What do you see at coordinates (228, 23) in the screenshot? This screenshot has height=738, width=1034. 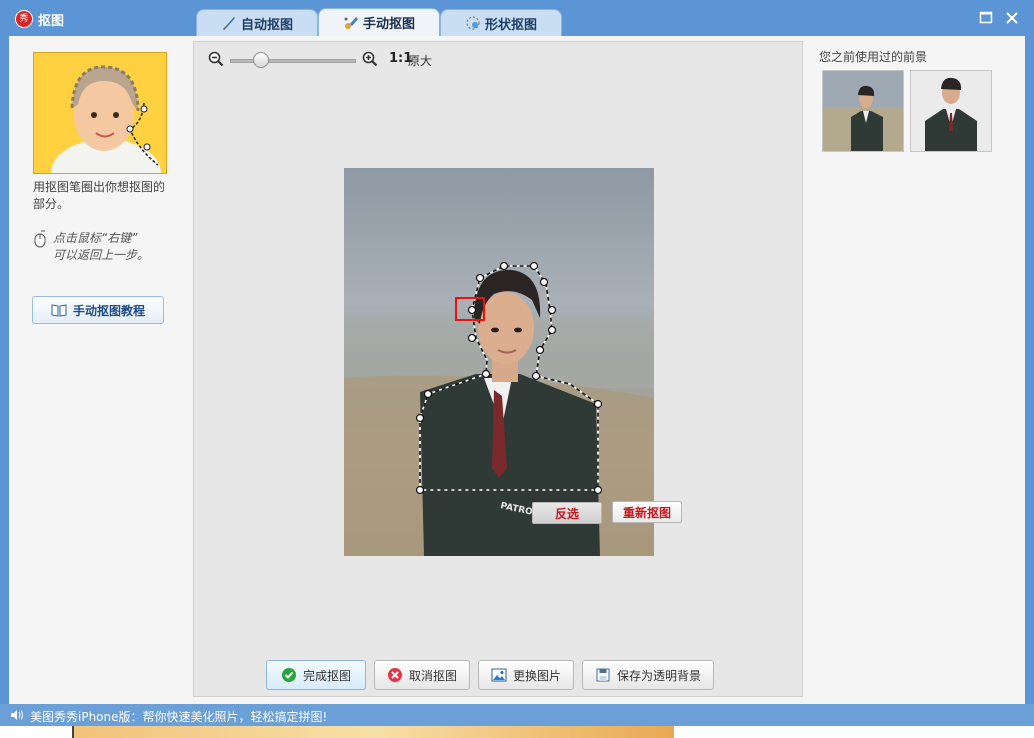 I see `brush-icon` at bounding box center [228, 23].